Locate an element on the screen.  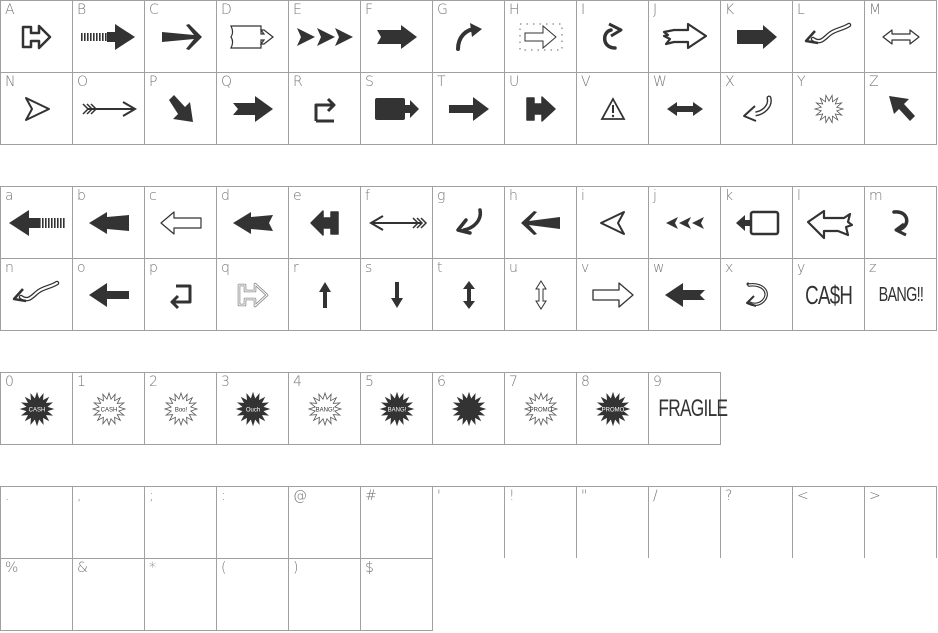
glyph-char-label: # is located at coordinates (371, 496).